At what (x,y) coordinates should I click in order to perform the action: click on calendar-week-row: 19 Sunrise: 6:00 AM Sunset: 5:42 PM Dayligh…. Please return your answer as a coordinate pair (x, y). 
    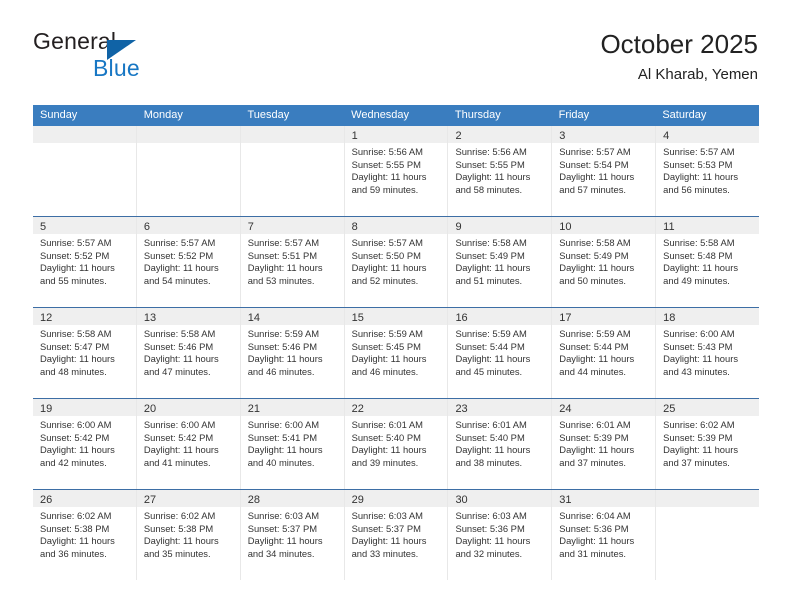
    Looking at the image, I should click on (396, 443).